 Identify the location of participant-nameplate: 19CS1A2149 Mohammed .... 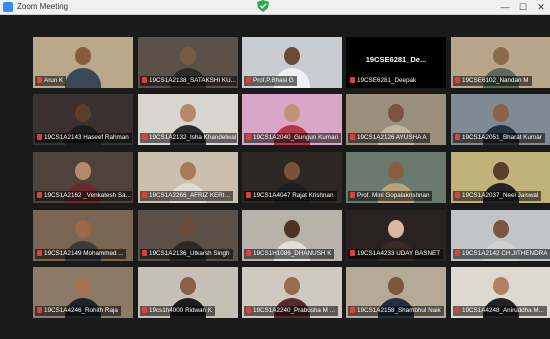
(81, 254).